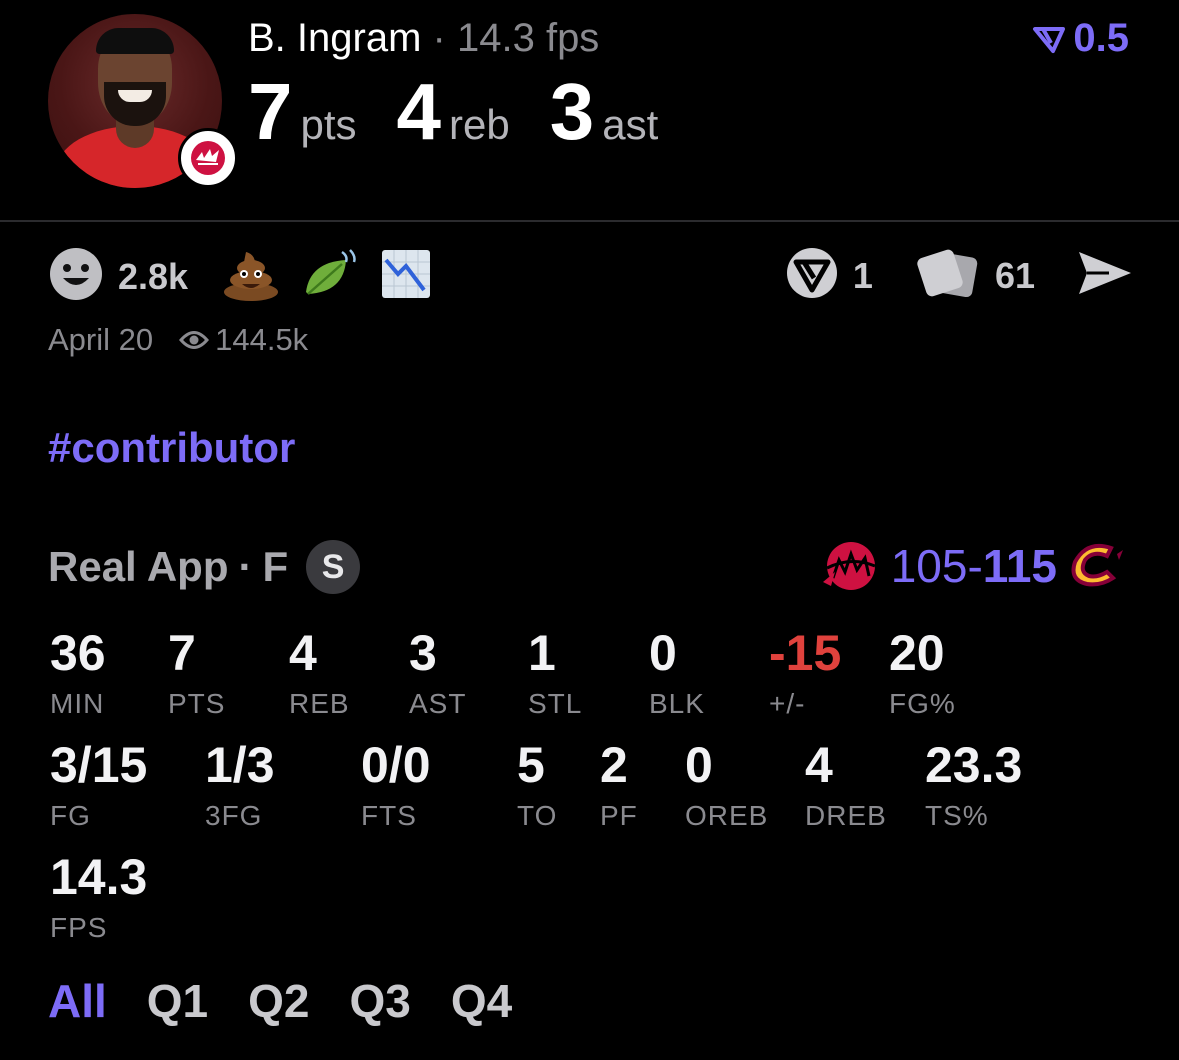 Image resolution: width=1179 pixels, height=1060 pixels. I want to click on starter-badge: S, so click(333, 567).